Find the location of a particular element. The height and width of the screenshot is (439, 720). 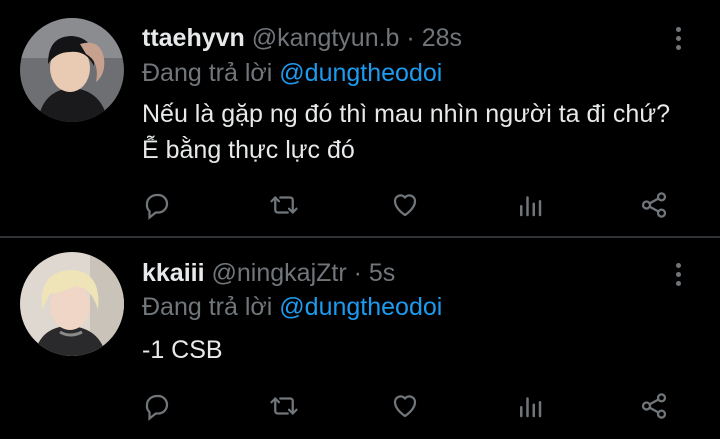

tweet-header: ttaehyvn @kangtyun.b · 28s is located at coordinates (302, 38).